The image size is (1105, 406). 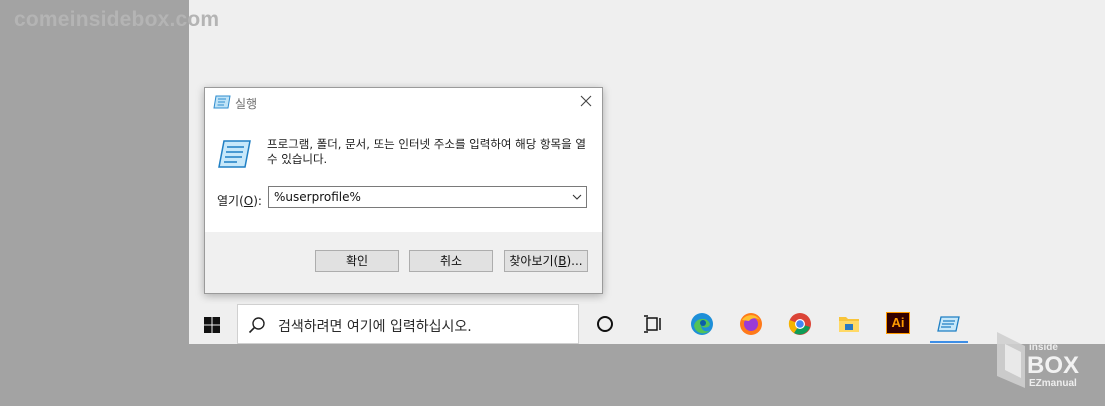 I want to click on chevron-down-icon, so click(x=577, y=197).